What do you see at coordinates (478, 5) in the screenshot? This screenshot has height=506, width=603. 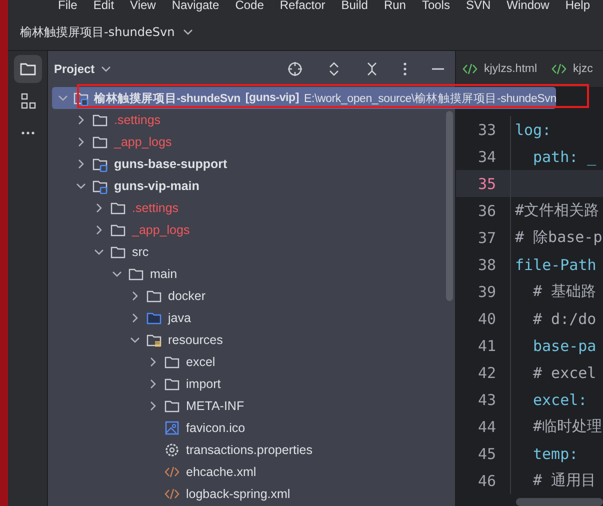 I see `menu-item: SVN` at bounding box center [478, 5].